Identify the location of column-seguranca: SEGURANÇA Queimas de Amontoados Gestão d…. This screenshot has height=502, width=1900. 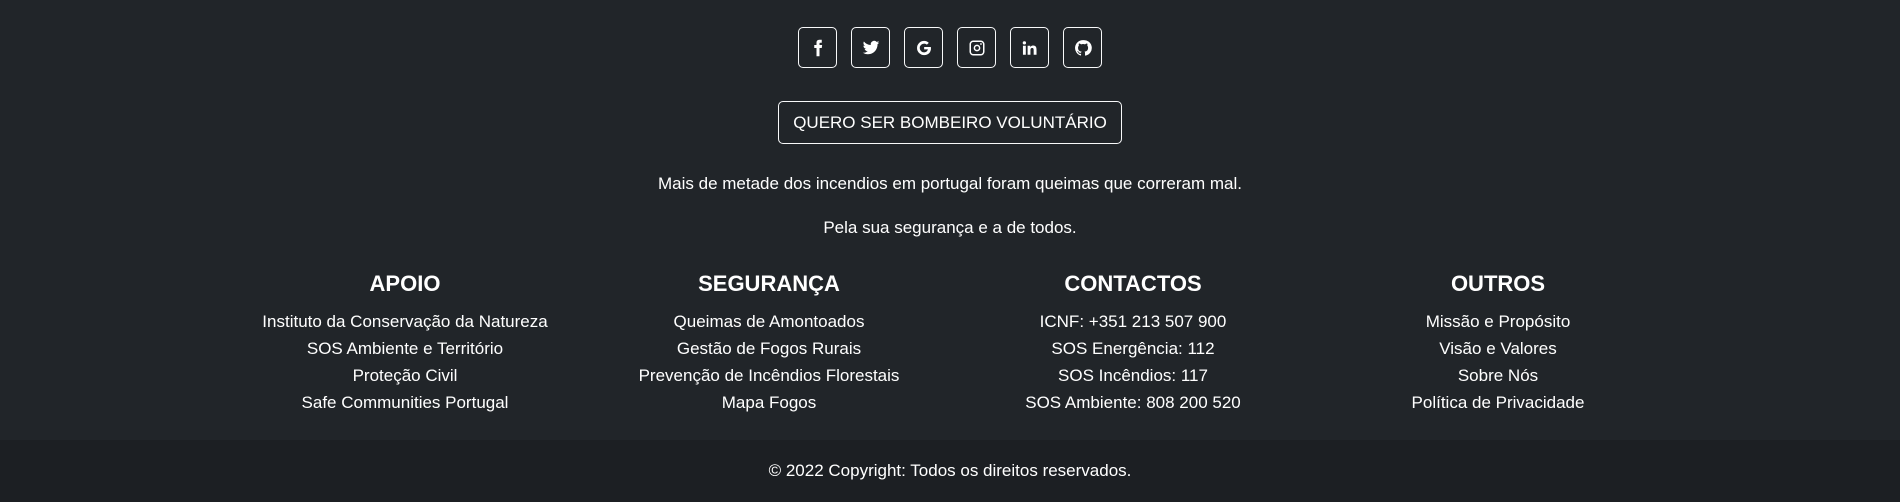
(769, 343).